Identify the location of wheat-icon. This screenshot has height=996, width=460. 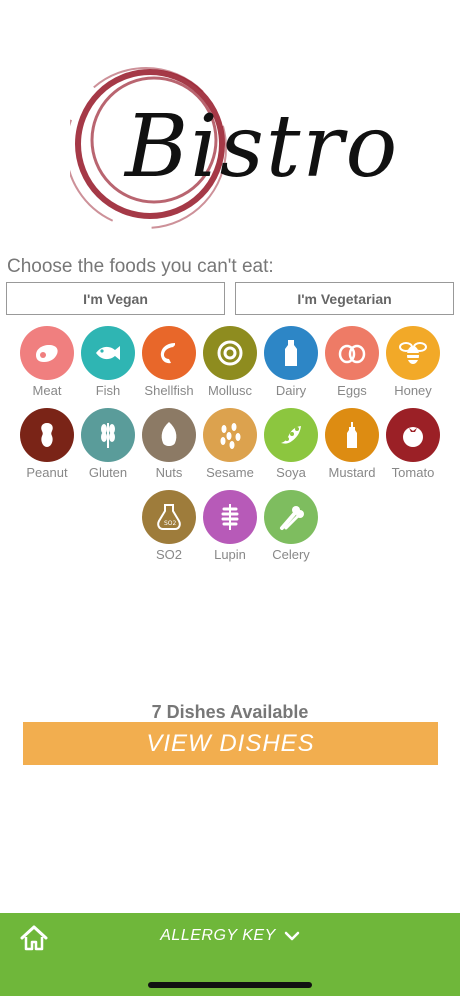
(108, 435).